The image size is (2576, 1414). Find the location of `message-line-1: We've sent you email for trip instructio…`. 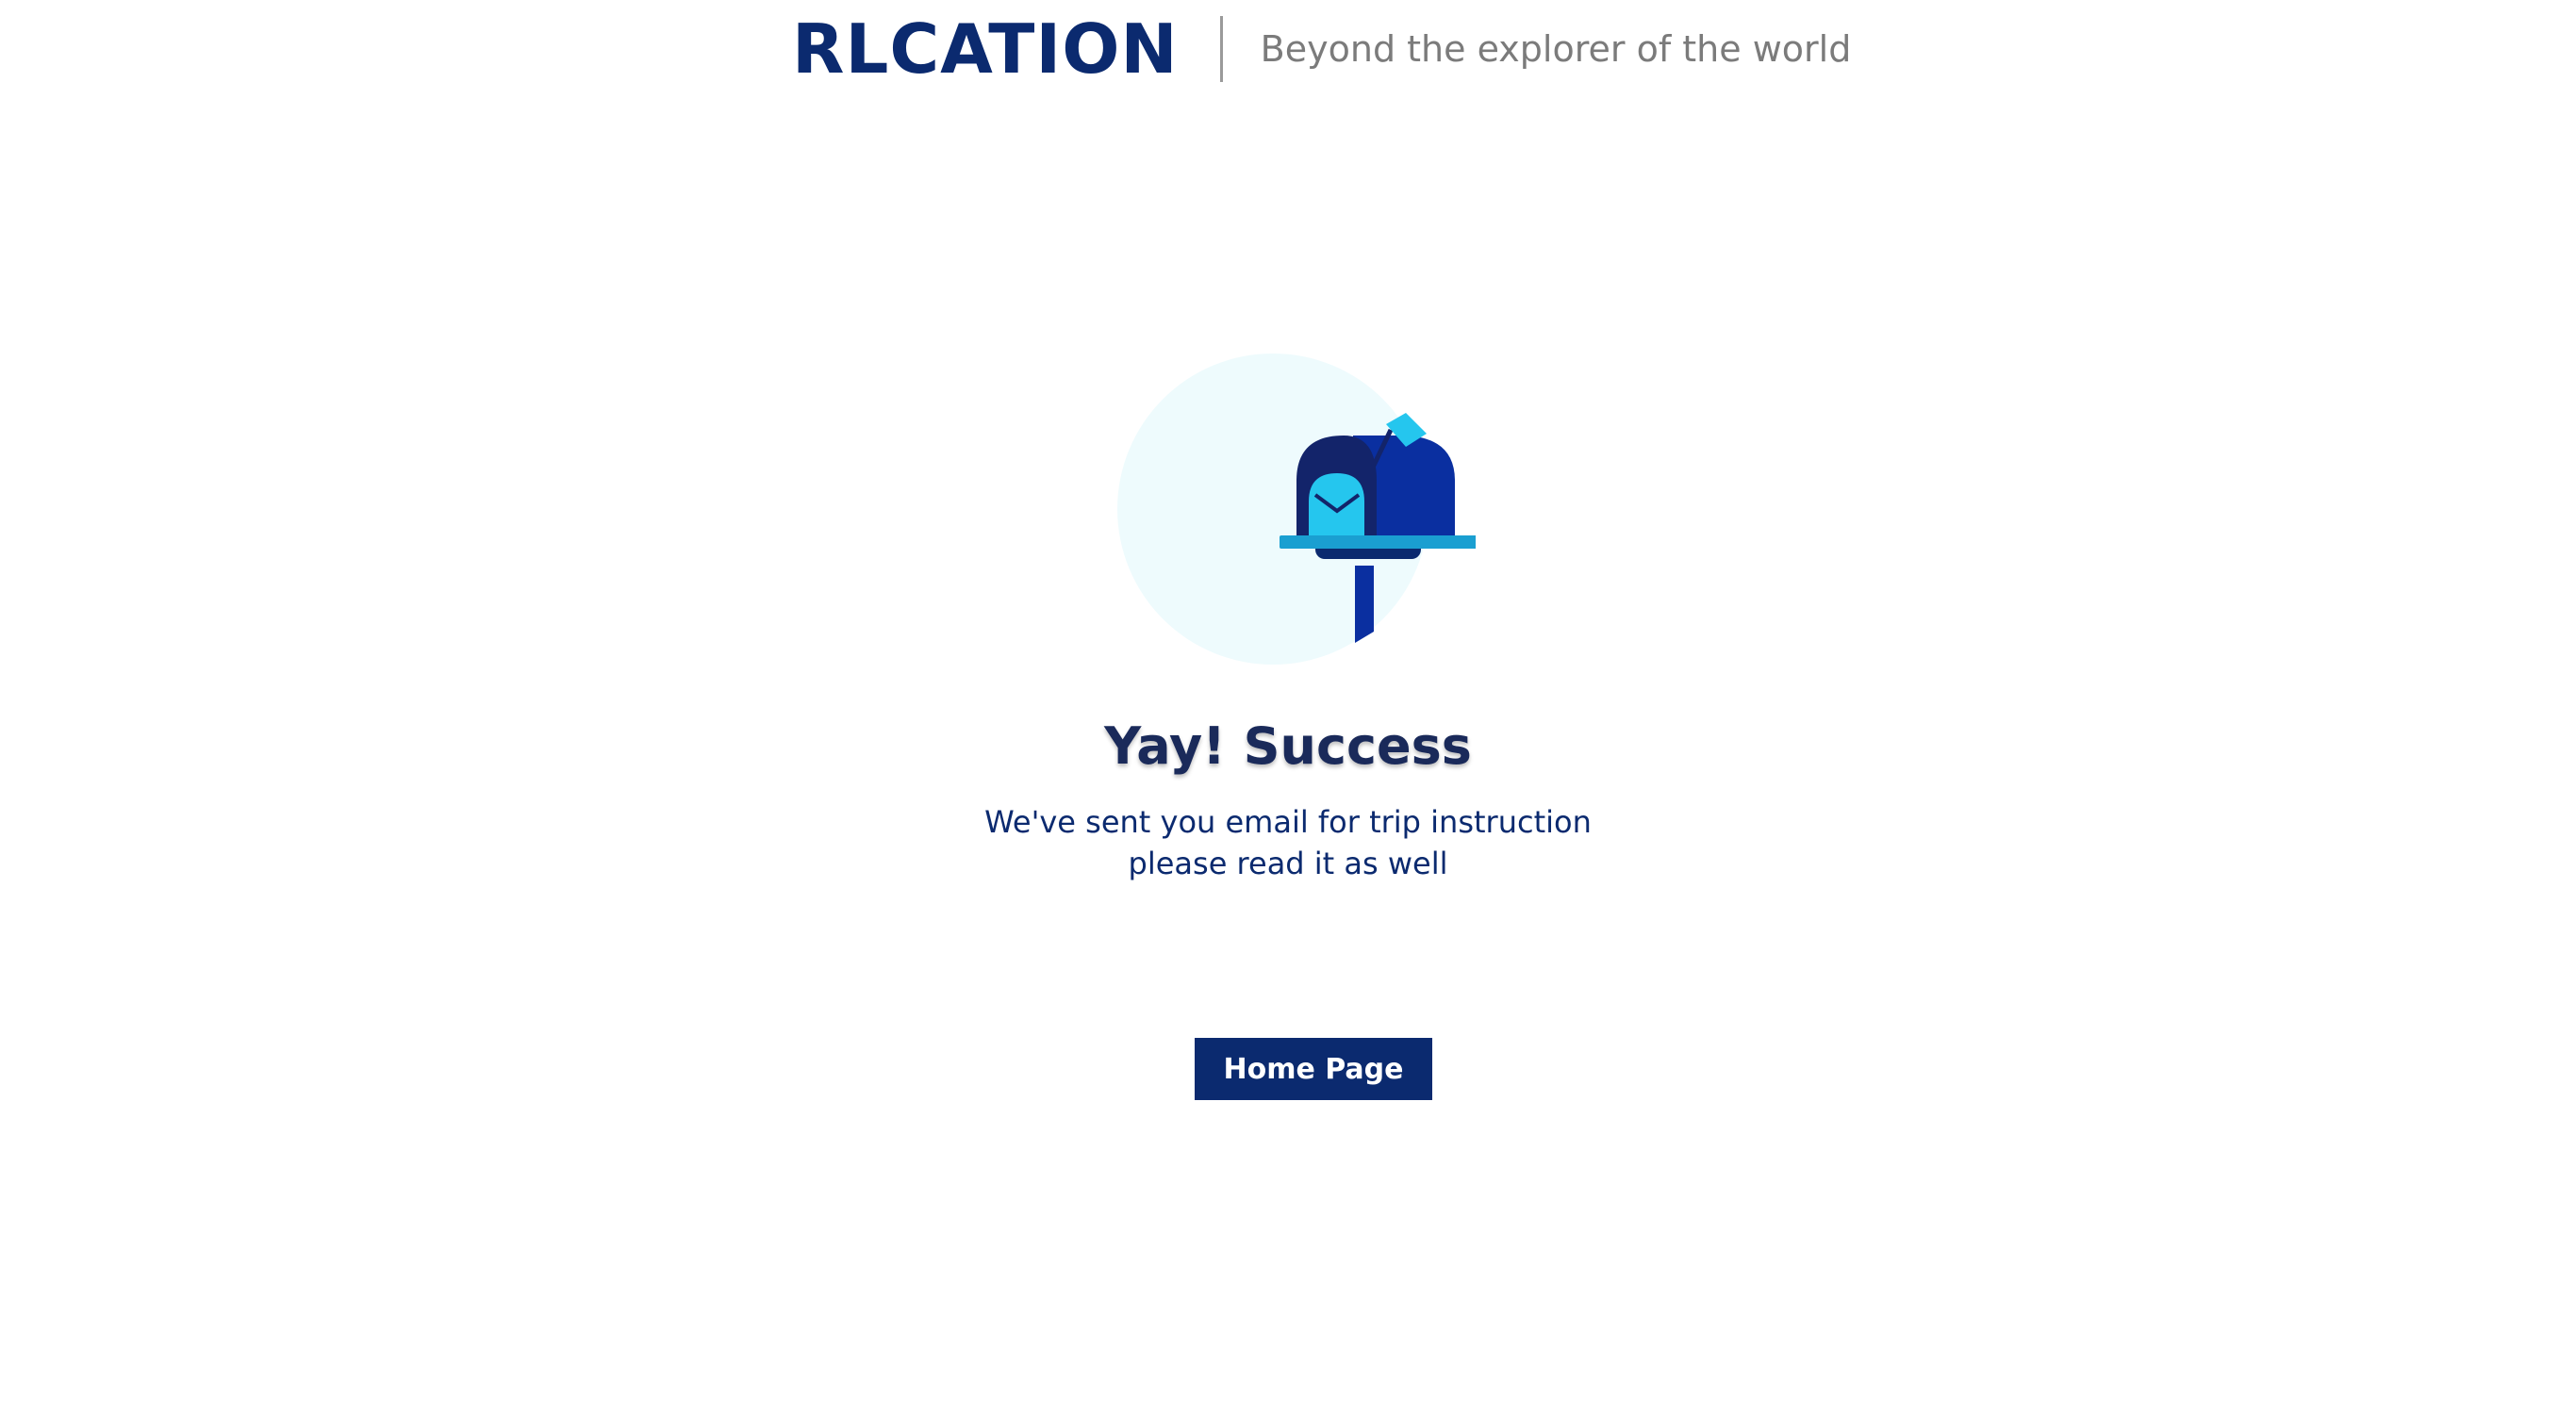

message-line-1: We've sent you email for trip instructio… is located at coordinates (1288, 822).